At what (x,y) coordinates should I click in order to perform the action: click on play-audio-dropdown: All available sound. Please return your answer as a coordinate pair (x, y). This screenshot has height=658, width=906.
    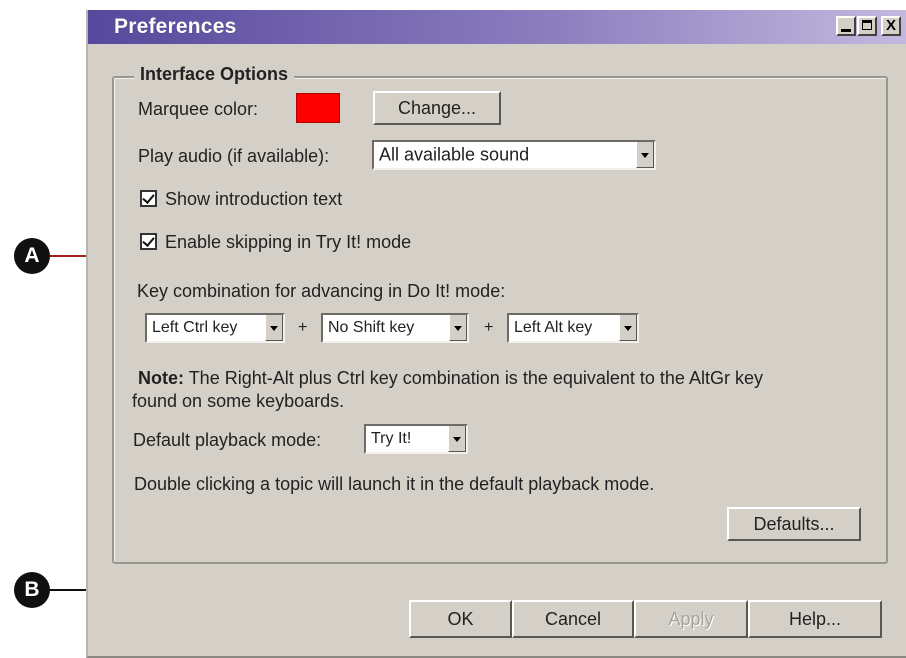
    Looking at the image, I should click on (514, 155).